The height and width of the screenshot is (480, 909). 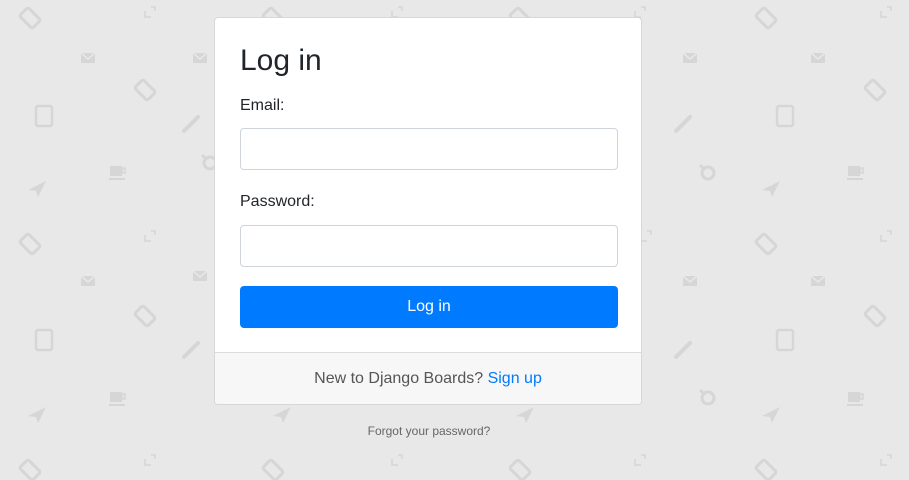 What do you see at coordinates (399, 378) in the screenshot?
I see `signup-prompt: New to Django Boards?` at bounding box center [399, 378].